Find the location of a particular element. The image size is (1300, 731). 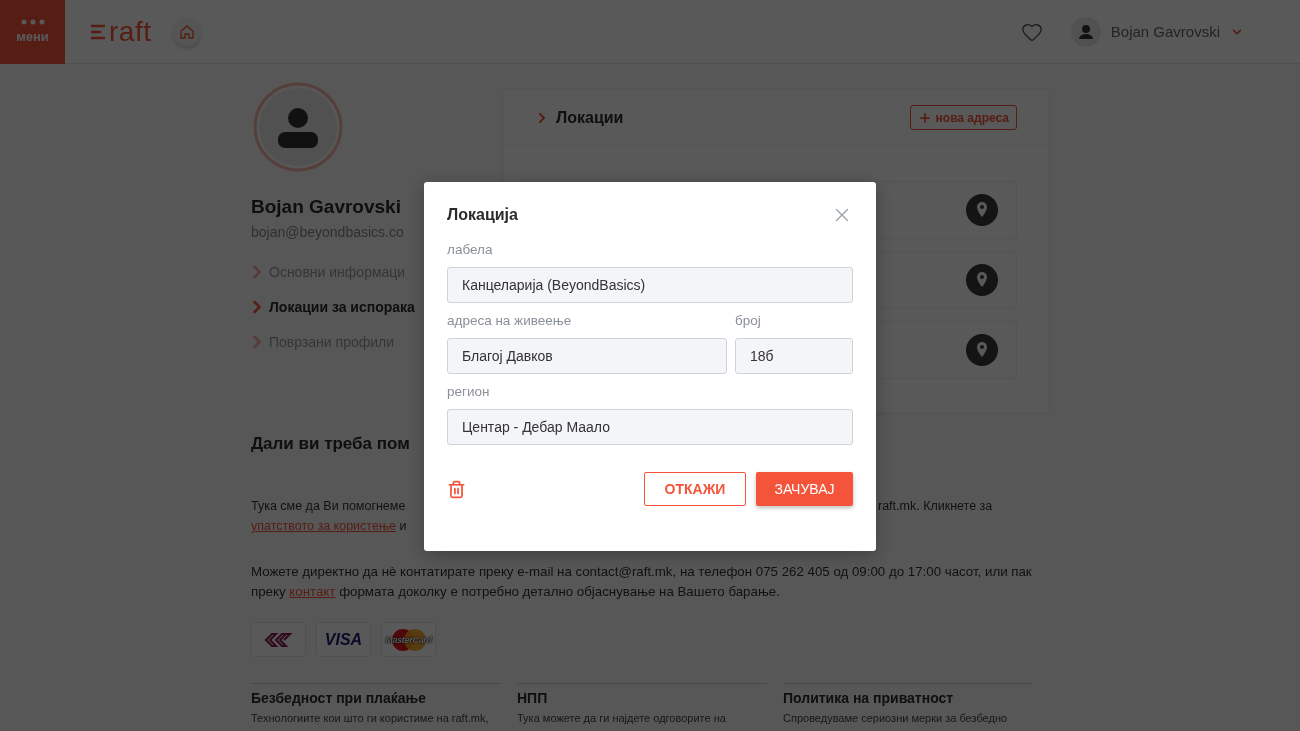

dots-icon is located at coordinates (32, 22).